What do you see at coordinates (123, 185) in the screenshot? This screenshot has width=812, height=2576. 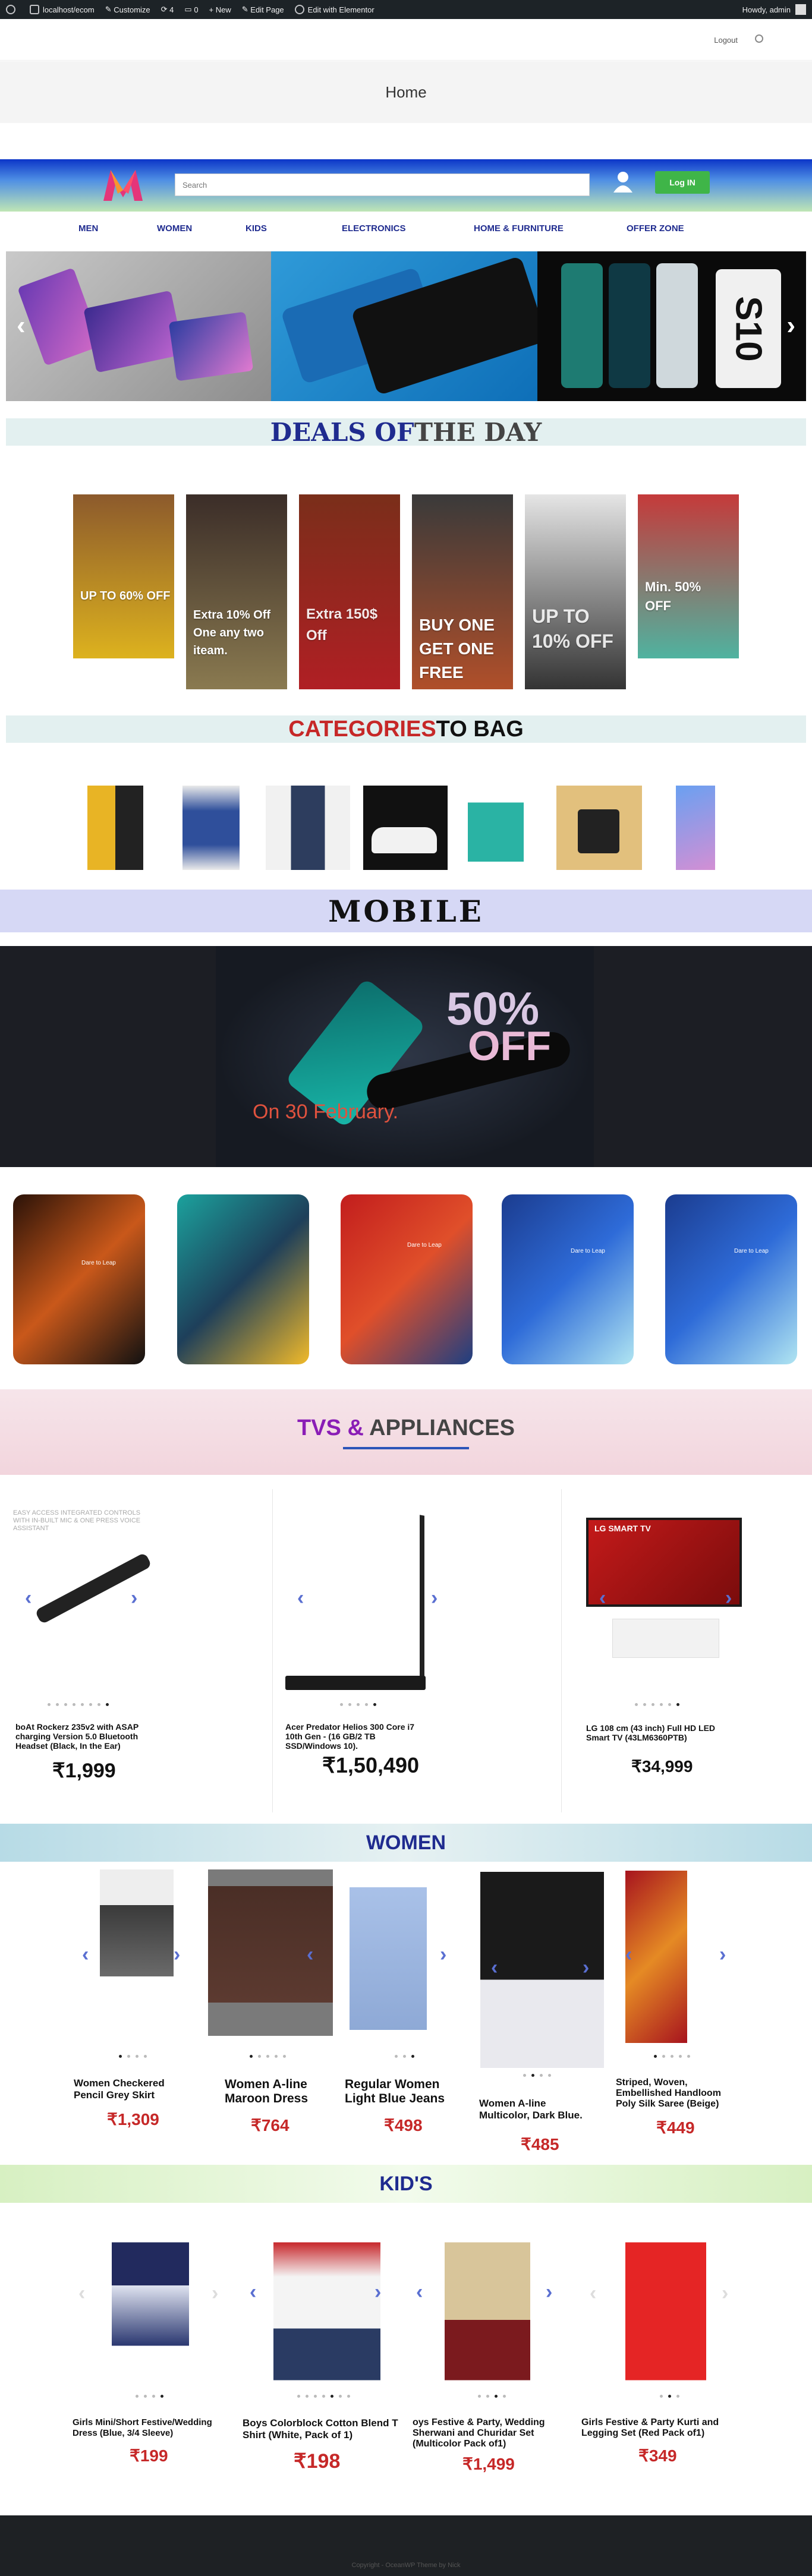 I see `myntra-logo-icon` at bounding box center [123, 185].